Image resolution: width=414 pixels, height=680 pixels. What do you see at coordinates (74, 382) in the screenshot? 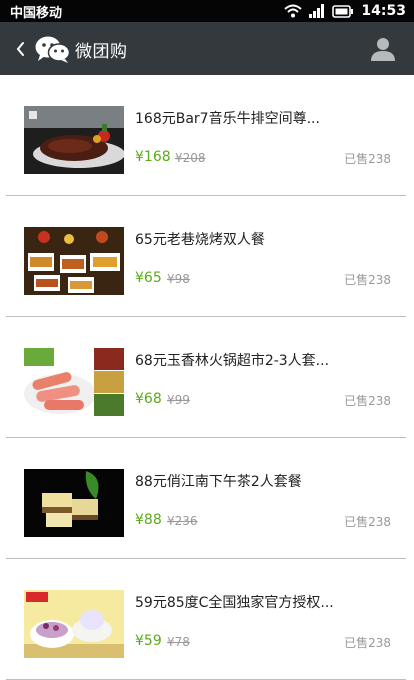
I see `hotpot-image` at bounding box center [74, 382].